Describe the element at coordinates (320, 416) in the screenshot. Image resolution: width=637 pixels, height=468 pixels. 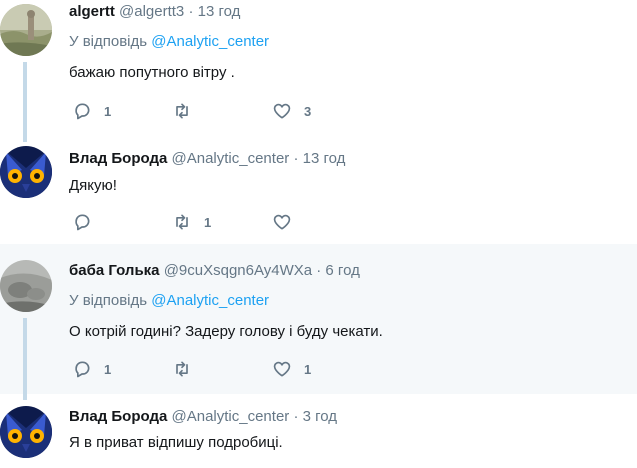
I see `timestamp: 3 год` at that location.